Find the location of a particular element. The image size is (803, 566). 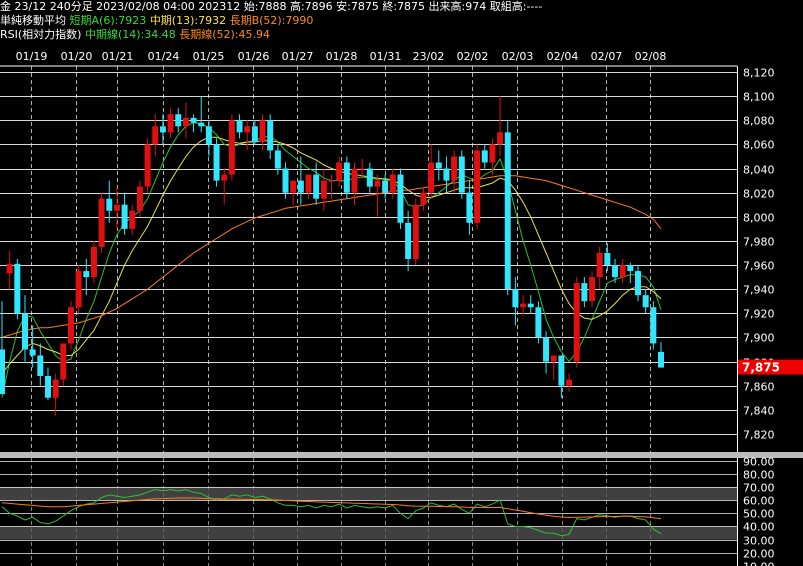

rsi-tick-label: 10.00 is located at coordinates (759, 563).